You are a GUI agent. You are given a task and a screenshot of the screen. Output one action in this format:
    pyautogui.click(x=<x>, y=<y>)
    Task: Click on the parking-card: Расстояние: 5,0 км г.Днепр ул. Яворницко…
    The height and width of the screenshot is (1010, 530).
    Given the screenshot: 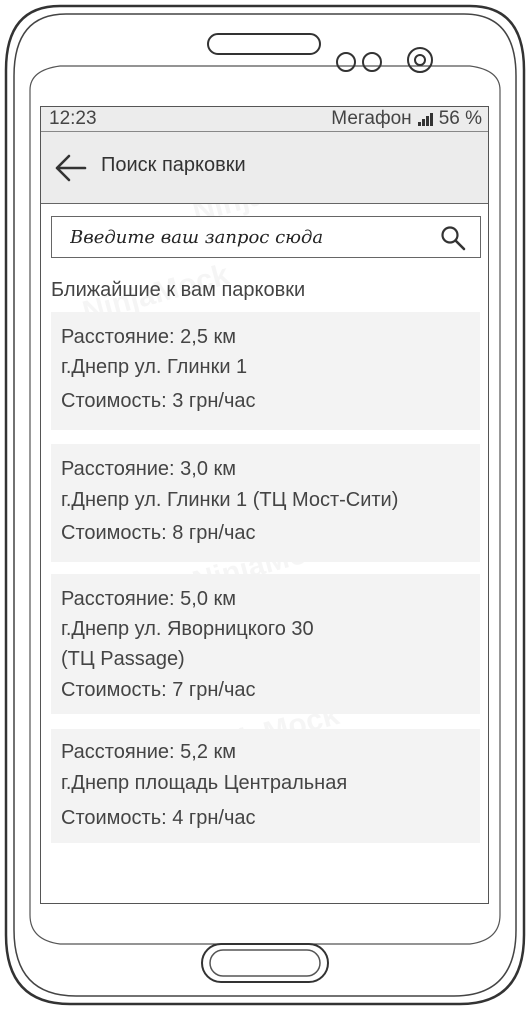 What is the action you would take?
    pyautogui.click(x=265, y=644)
    